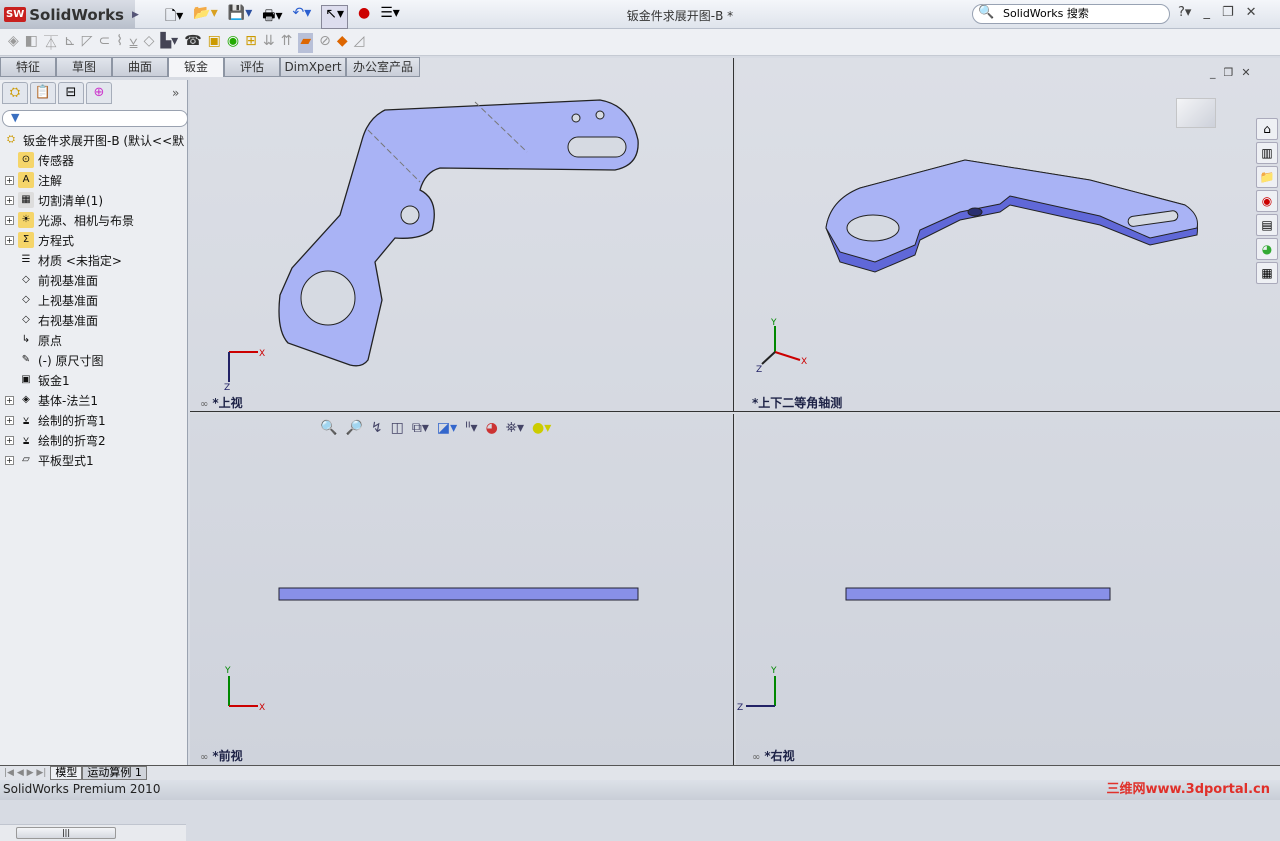 Image resolution: width=1280 pixels, height=841 pixels. I want to click on fold-icon: ⇈, so click(287, 43).